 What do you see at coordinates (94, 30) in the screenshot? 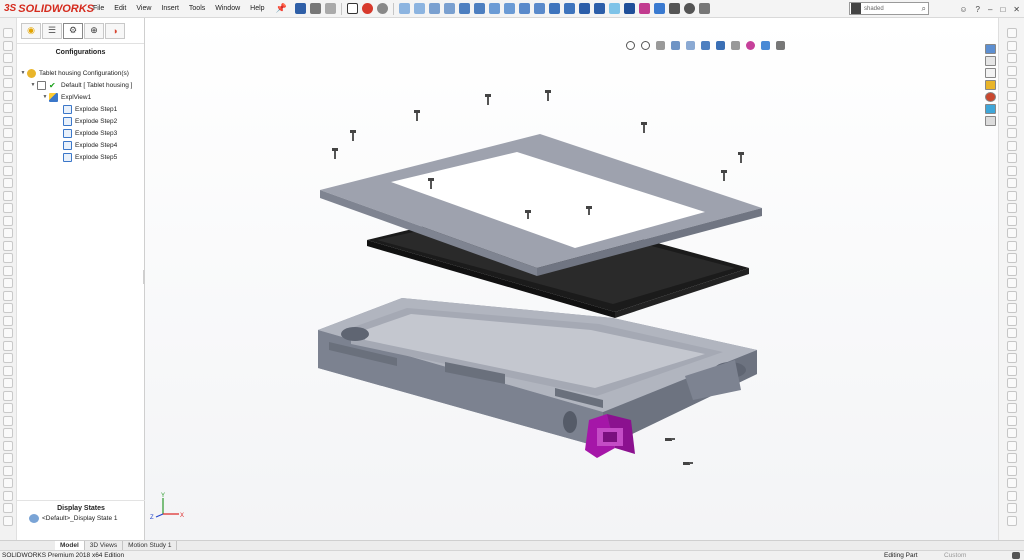
I see `dimxpert-icon: ⊕` at bounding box center [94, 30].